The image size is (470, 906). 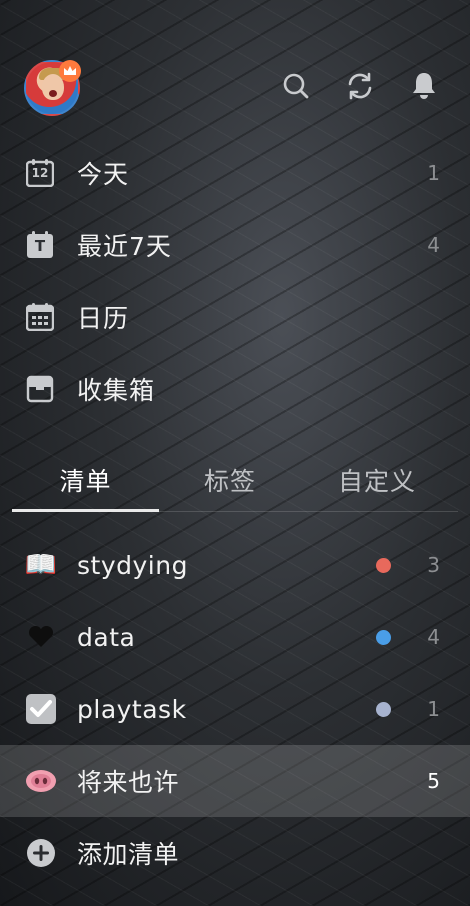 What do you see at coordinates (433, 709) in the screenshot?
I see `list-count-playtask: 1` at bounding box center [433, 709].